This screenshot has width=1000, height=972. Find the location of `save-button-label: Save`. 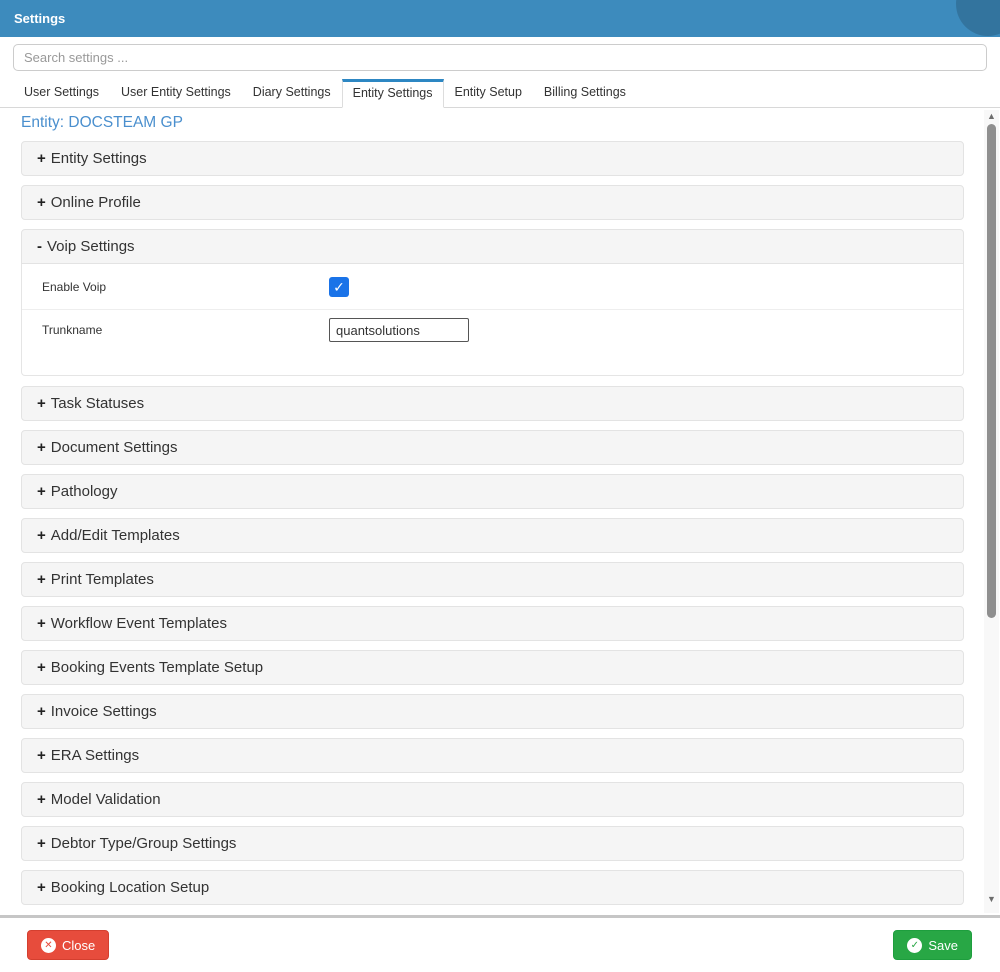

save-button-label: Save is located at coordinates (943, 945).